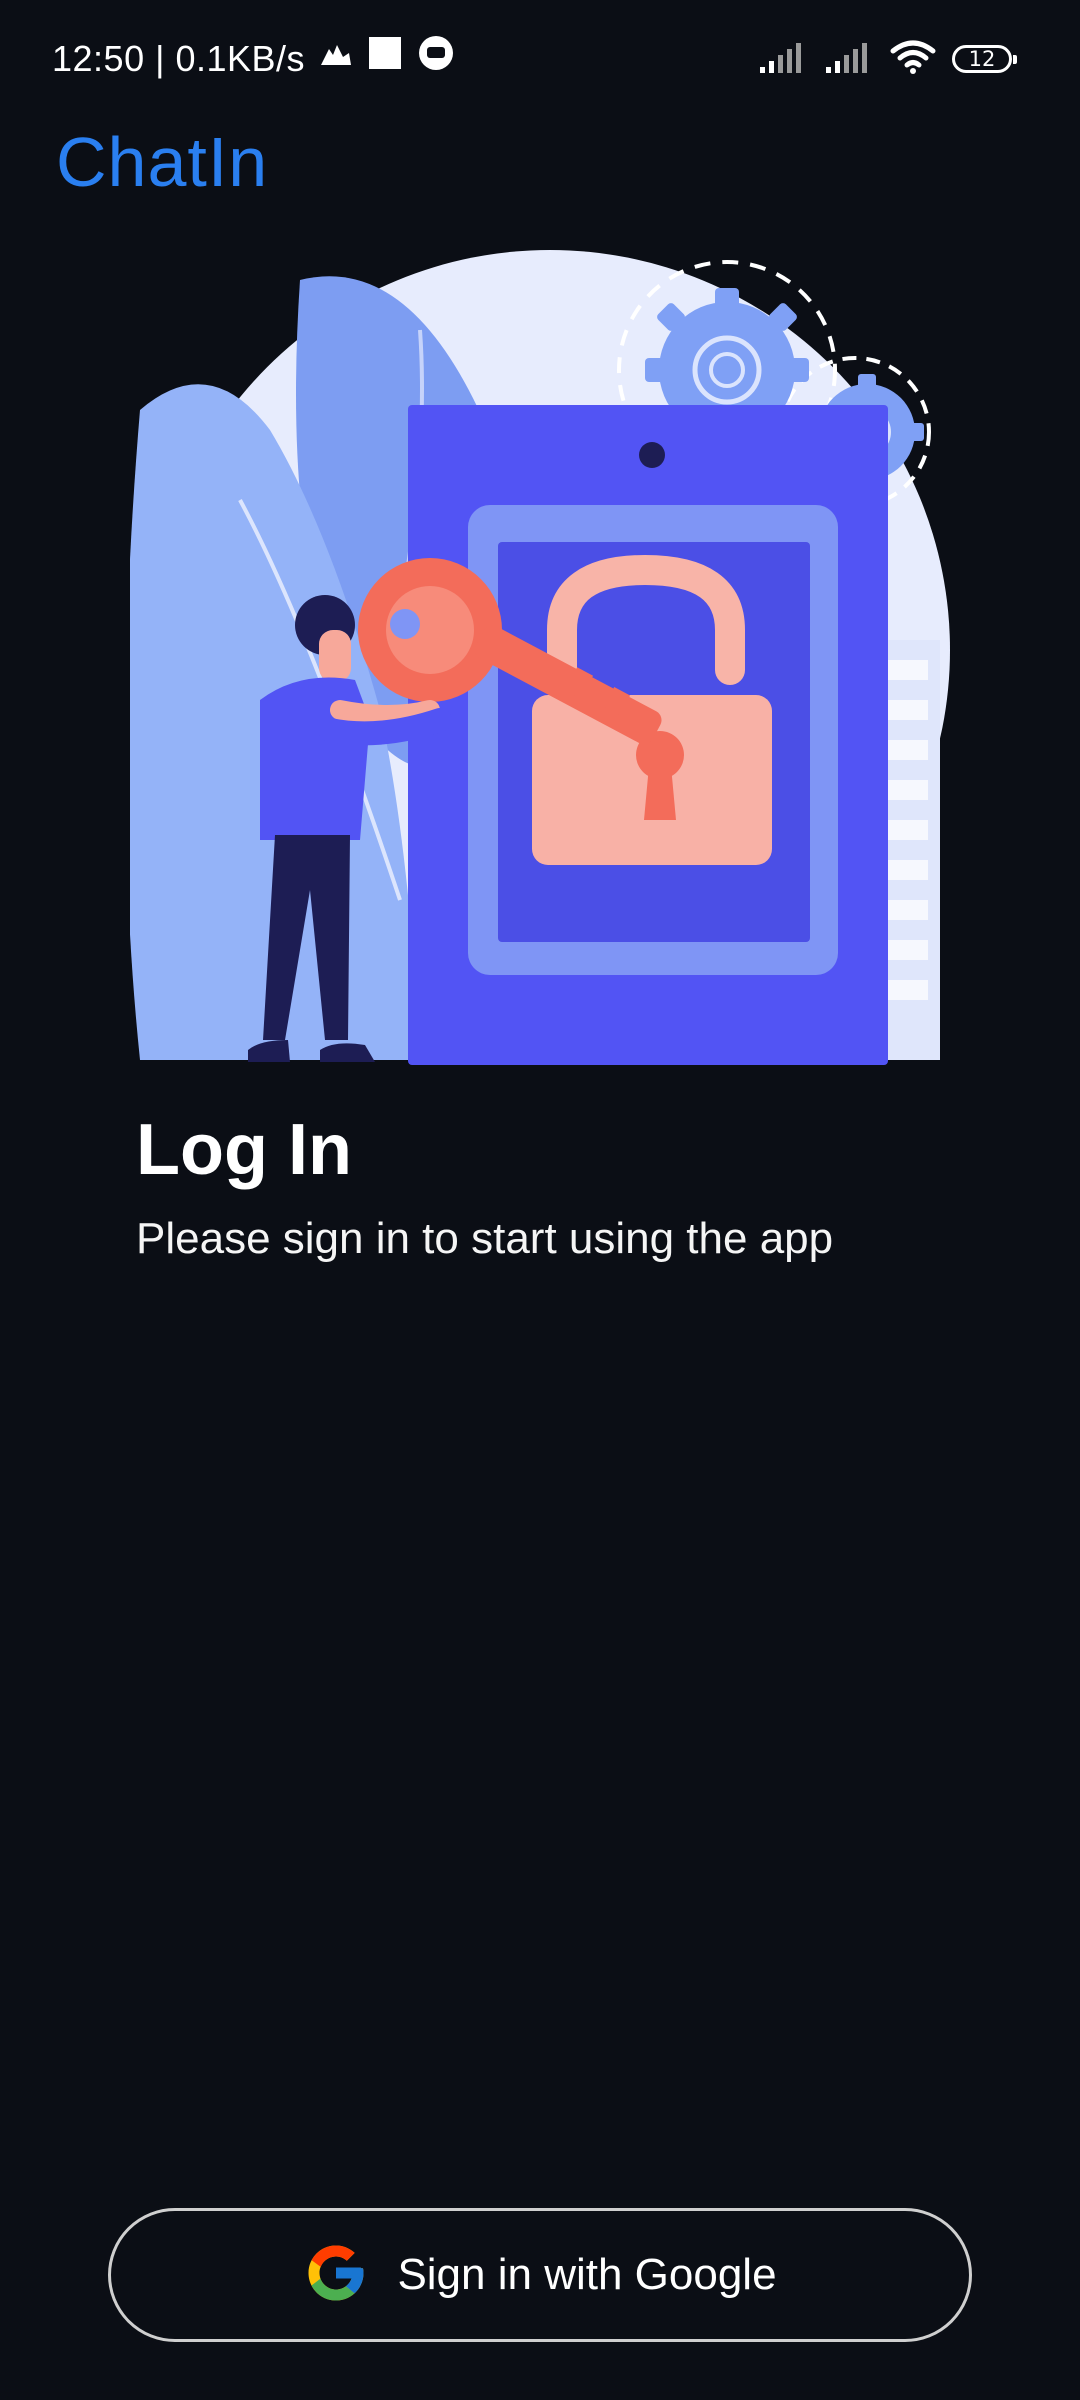  I want to click on status-left: 12:50 | 0.1KB/s, so click(253, 59).